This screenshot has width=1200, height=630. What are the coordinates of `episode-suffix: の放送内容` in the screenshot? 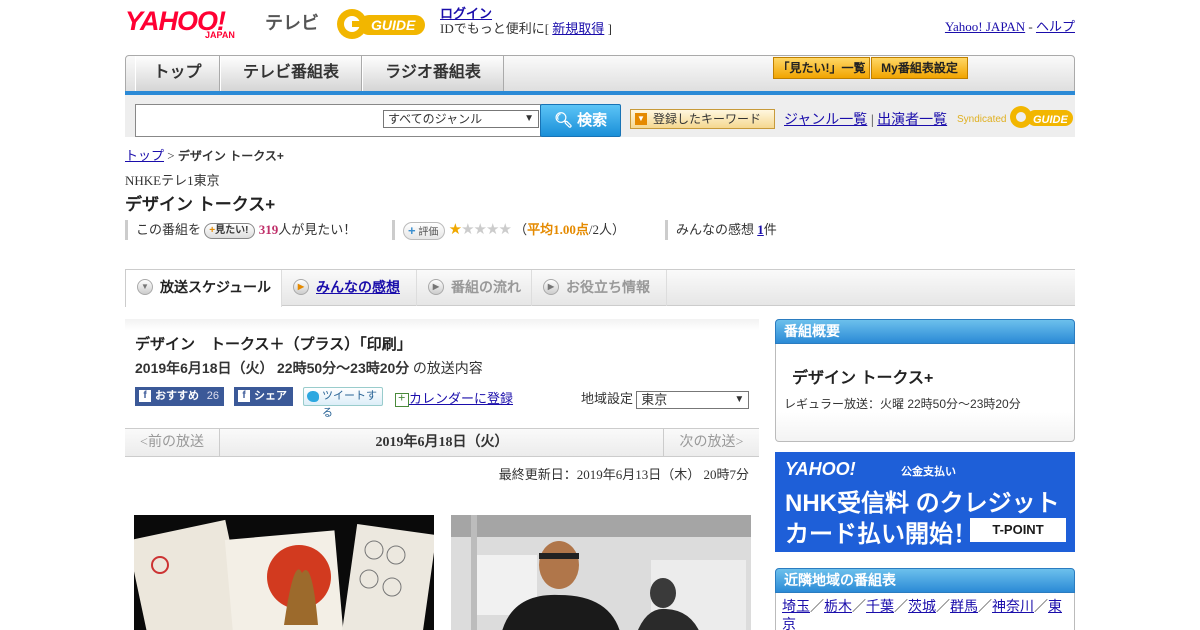 It's located at (447, 369).